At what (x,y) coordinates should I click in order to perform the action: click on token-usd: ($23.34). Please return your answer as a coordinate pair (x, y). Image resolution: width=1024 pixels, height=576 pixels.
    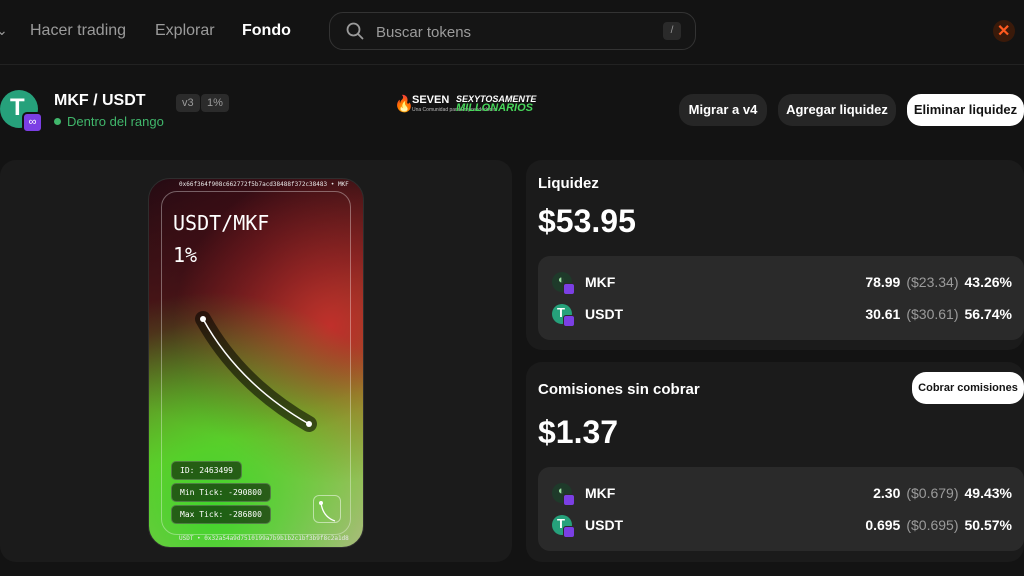
    Looking at the image, I should click on (932, 282).